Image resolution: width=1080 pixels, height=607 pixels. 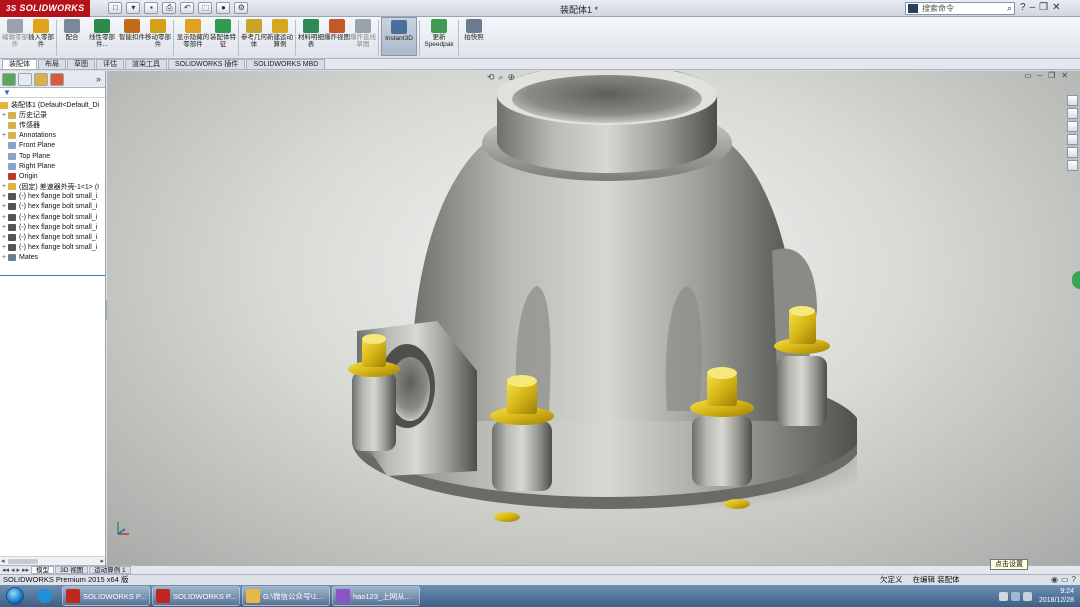 What do you see at coordinates (193, 37) in the screenshot?
I see `ribbon-button: 显示隐藏的零部件` at bounding box center [193, 37].